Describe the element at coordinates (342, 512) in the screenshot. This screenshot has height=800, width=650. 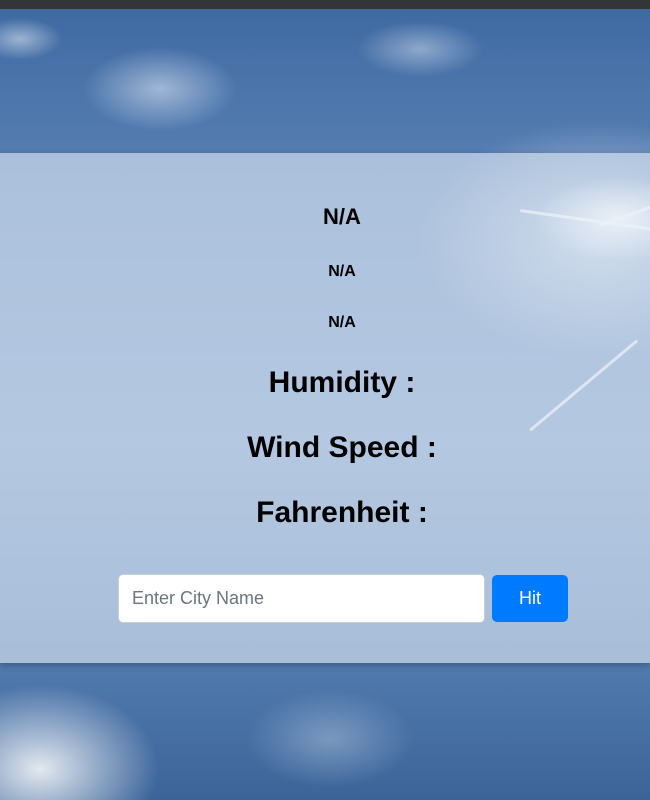
I see `fahrenheit-label: Fahrenheit :` at that location.